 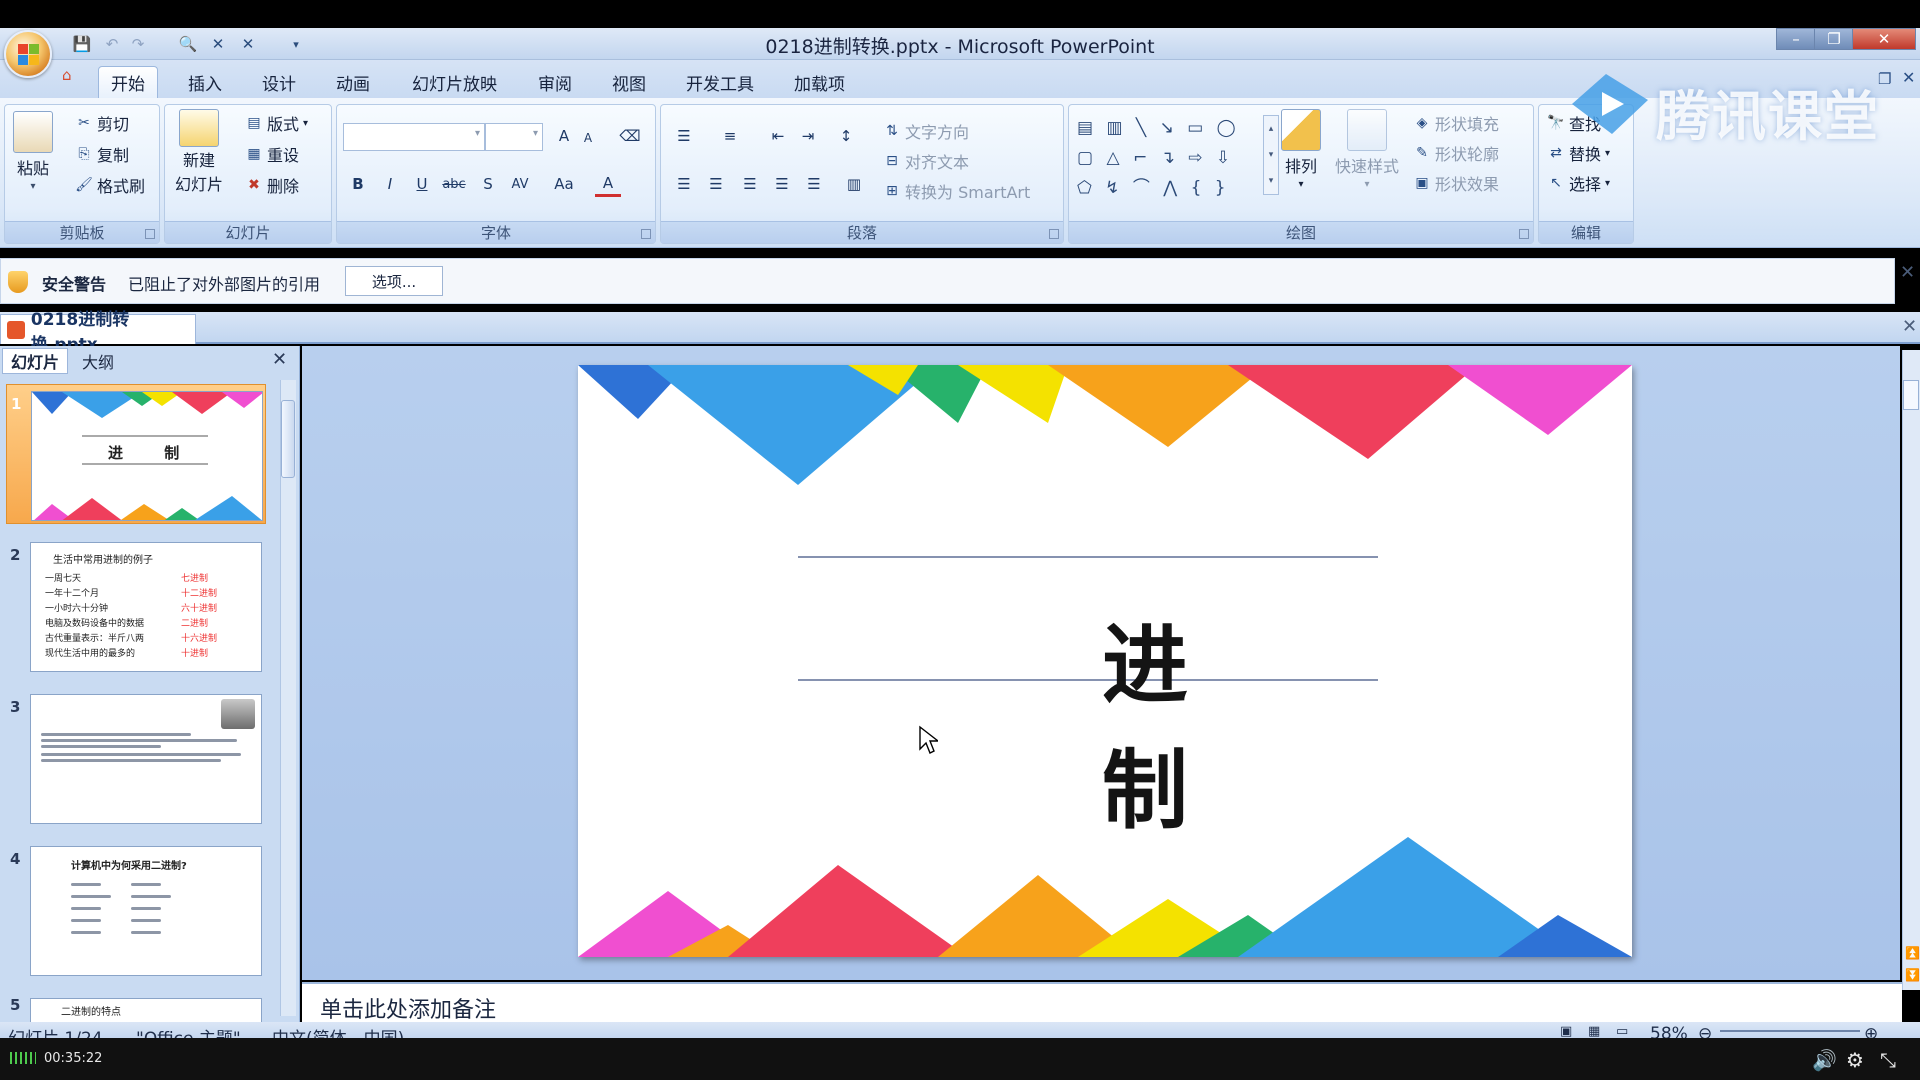 I want to click on columns-icon: ▥, so click(x=854, y=184).